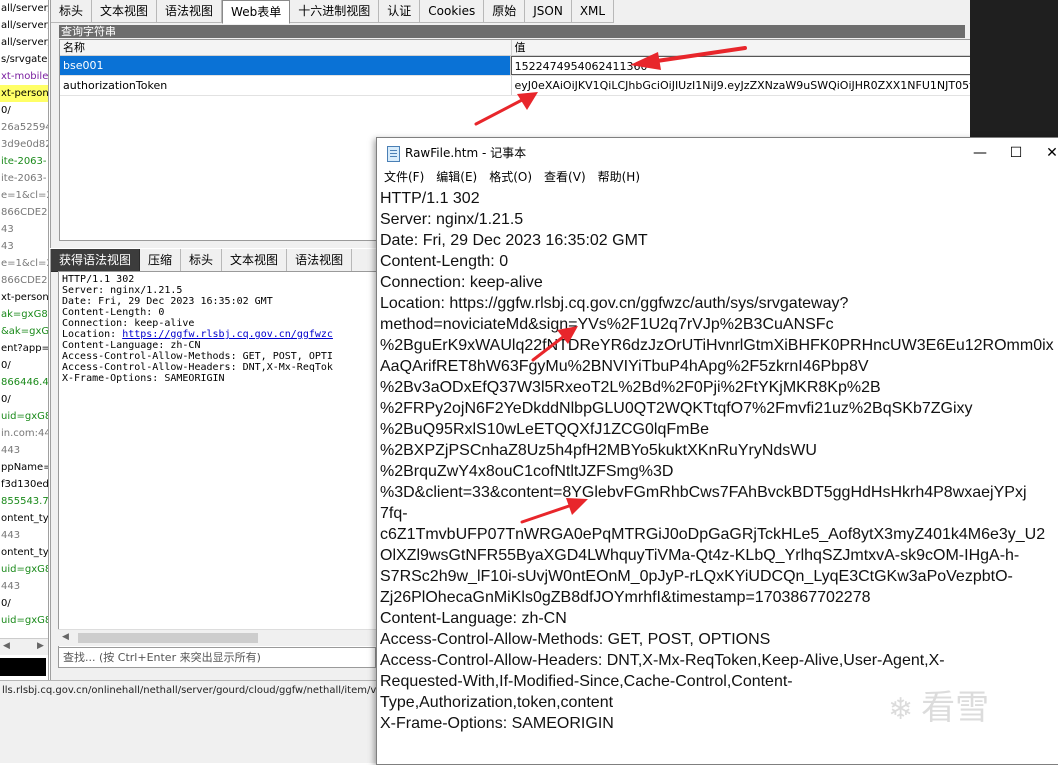  I want to click on tab-request-6: Cookies, so click(452, 11).